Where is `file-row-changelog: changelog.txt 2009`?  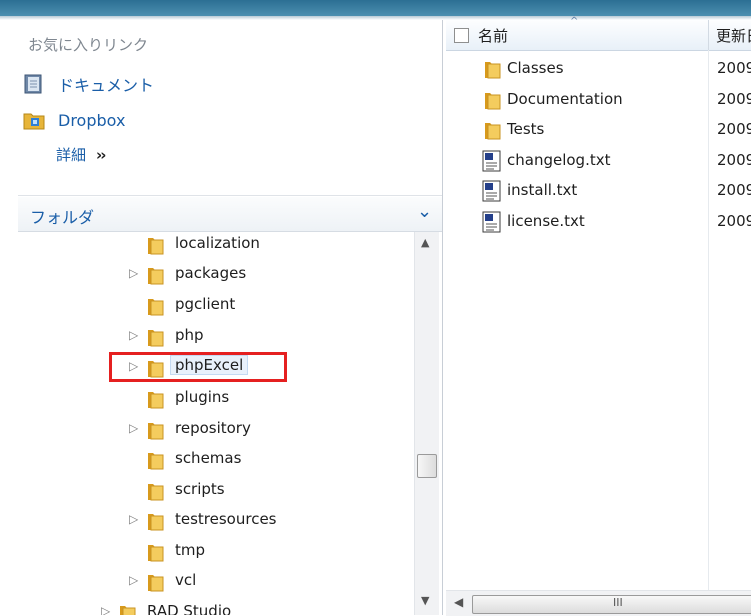
file-row-changelog: changelog.txt 2009 is located at coordinates (598, 160).